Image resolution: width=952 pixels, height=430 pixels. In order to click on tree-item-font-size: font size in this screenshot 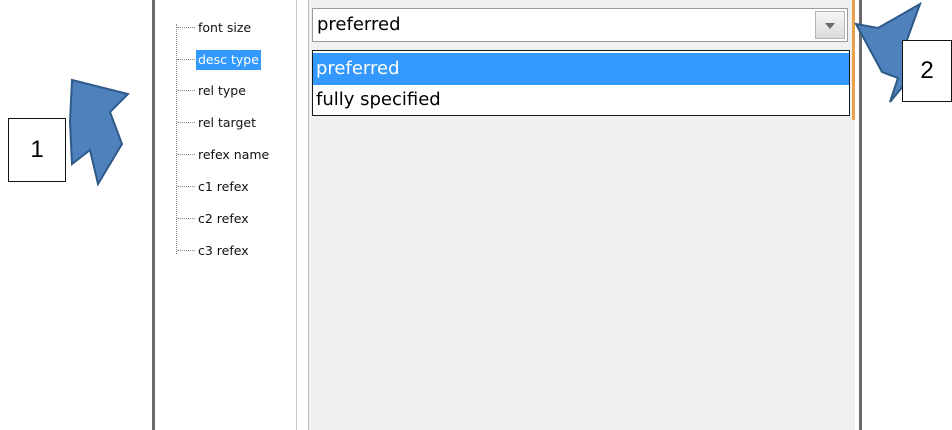, I will do `click(215, 27)`.